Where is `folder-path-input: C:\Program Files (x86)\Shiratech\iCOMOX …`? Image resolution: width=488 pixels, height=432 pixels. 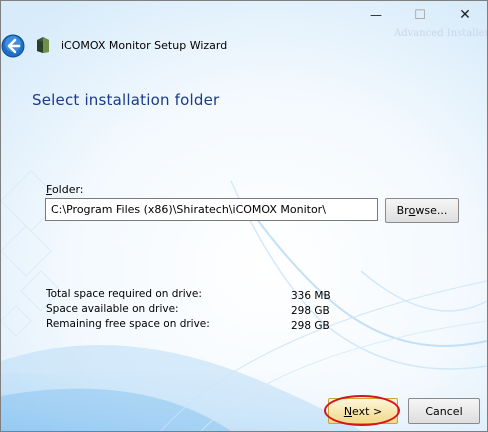 folder-path-input: C:\Program Files (x86)\Shiratech\iCOMOX … is located at coordinates (211, 209).